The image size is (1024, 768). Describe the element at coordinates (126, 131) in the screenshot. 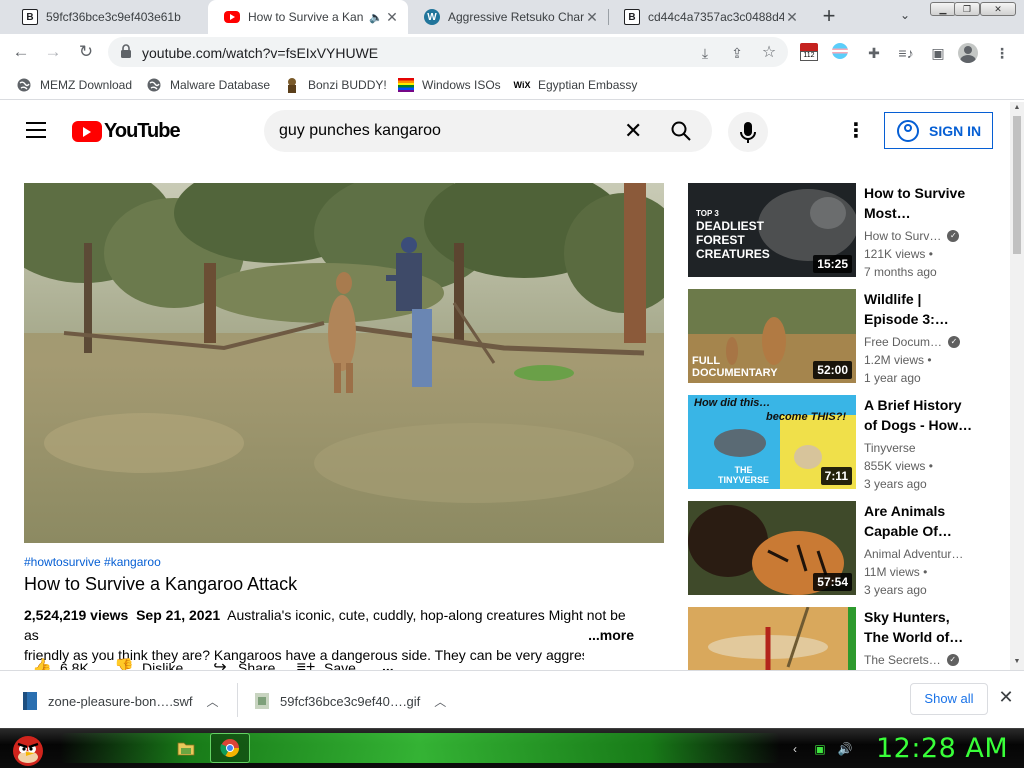

I see `youtube-logo: YouTube` at that location.